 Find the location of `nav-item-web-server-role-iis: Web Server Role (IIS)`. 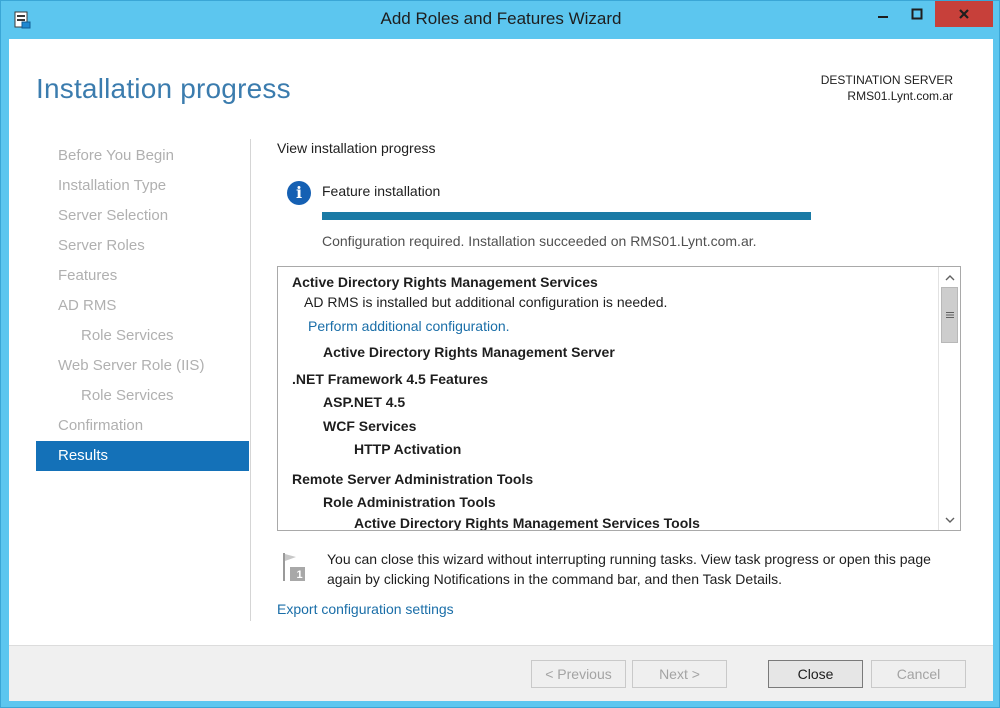

nav-item-web-server-role-iis: Web Server Role (IIS) is located at coordinates (142, 366).